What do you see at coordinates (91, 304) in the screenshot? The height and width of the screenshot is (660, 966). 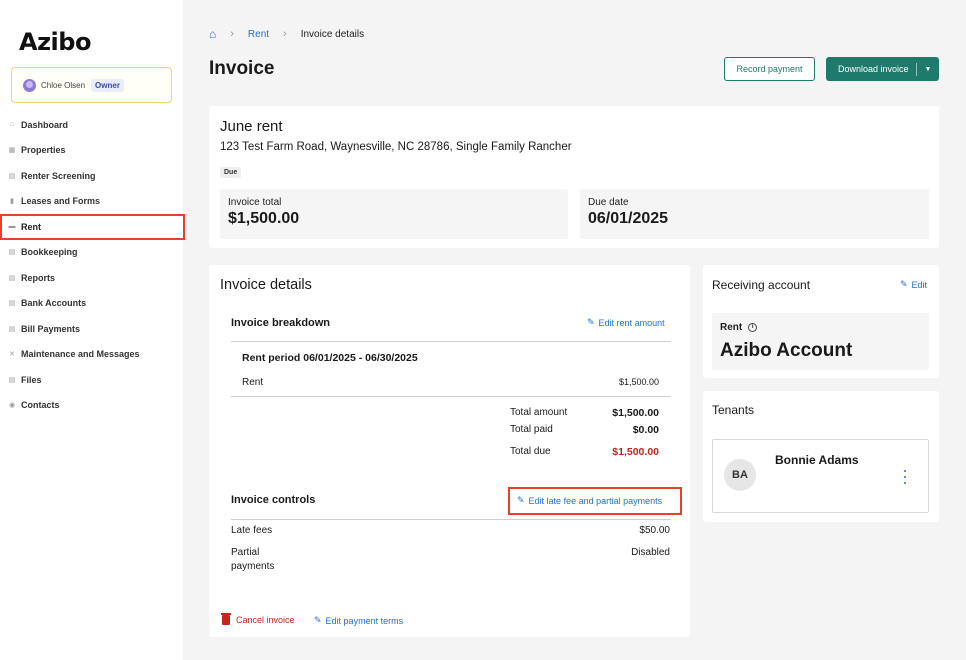 I see `sidebar-item-bank-accounts: ▤ Bank Accounts` at bounding box center [91, 304].